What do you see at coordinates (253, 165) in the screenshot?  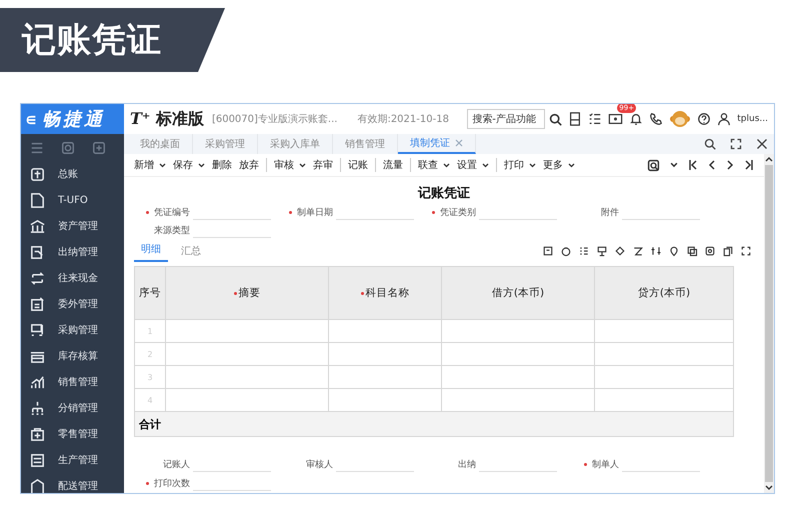 I see `toolbar-button: 放弃` at bounding box center [253, 165].